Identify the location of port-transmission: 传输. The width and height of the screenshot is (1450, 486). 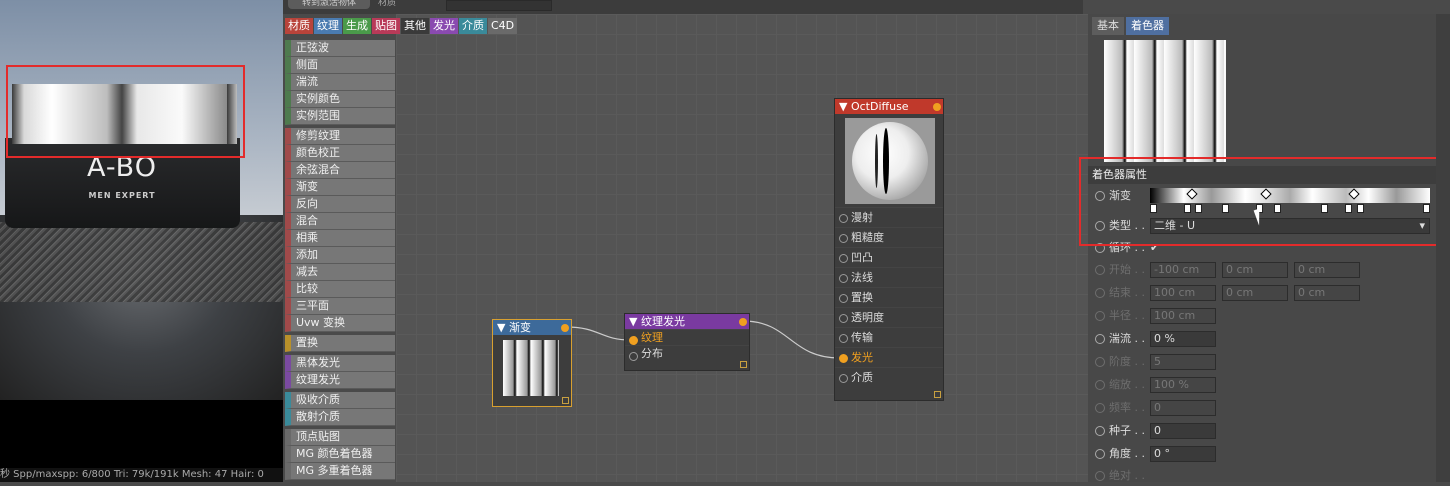
(889, 337).